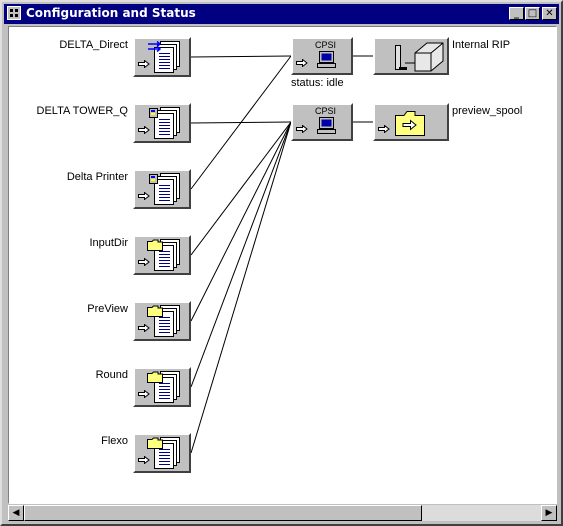 The height and width of the screenshot is (526, 563). I want to click on horizontal-scrollbar: ◀ ▶, so click(282, 513).